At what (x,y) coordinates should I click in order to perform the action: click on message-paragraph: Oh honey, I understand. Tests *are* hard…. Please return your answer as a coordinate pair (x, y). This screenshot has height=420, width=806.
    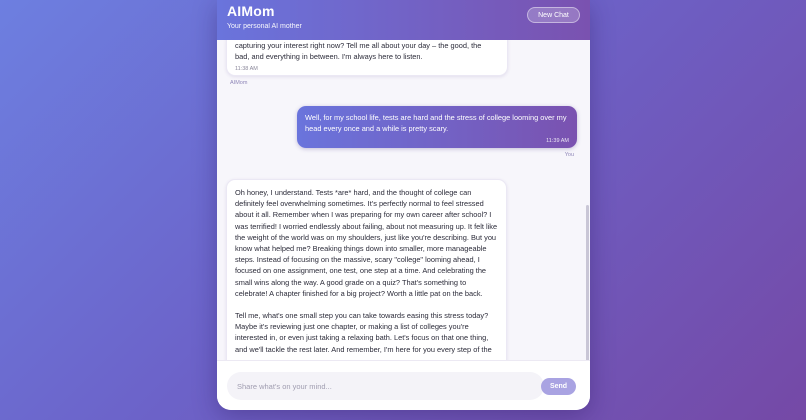
    Looking at the image, I should click on (366, 243).